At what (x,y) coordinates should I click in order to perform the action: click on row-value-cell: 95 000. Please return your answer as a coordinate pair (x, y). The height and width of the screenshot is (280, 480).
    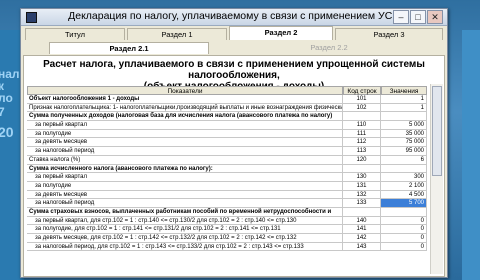
    Looking at the image, I should click on (404, 151).